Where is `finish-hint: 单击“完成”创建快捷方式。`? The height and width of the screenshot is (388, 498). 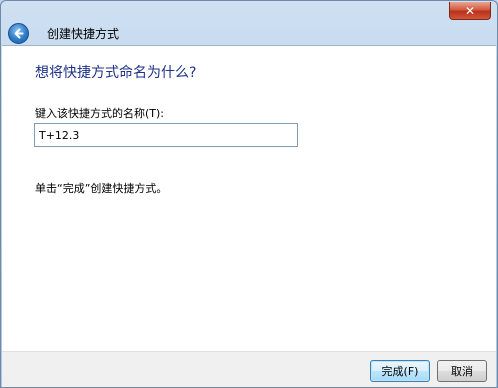
finish-hint: 单击“完成”创建快捷方式。 is located at coordinates (101, 188).